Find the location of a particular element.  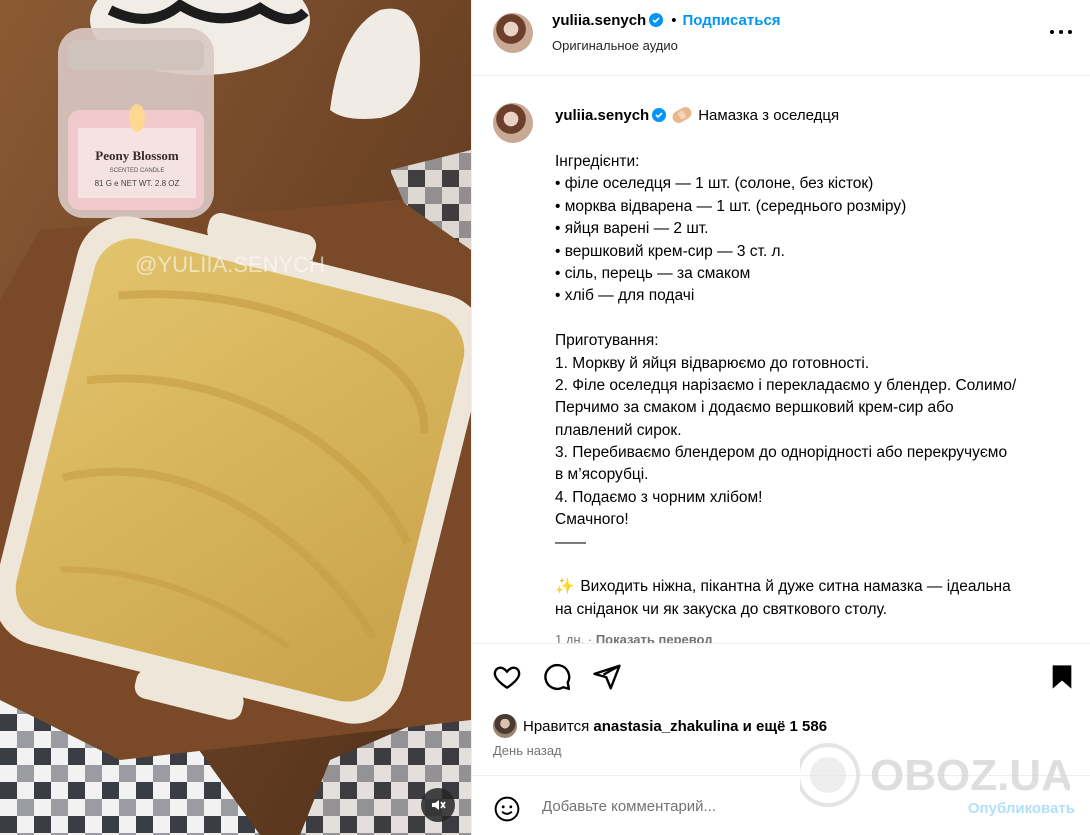

caption-line: • вершковий крем-сир — 3 ст. л. is located at coordinates (670, 251).